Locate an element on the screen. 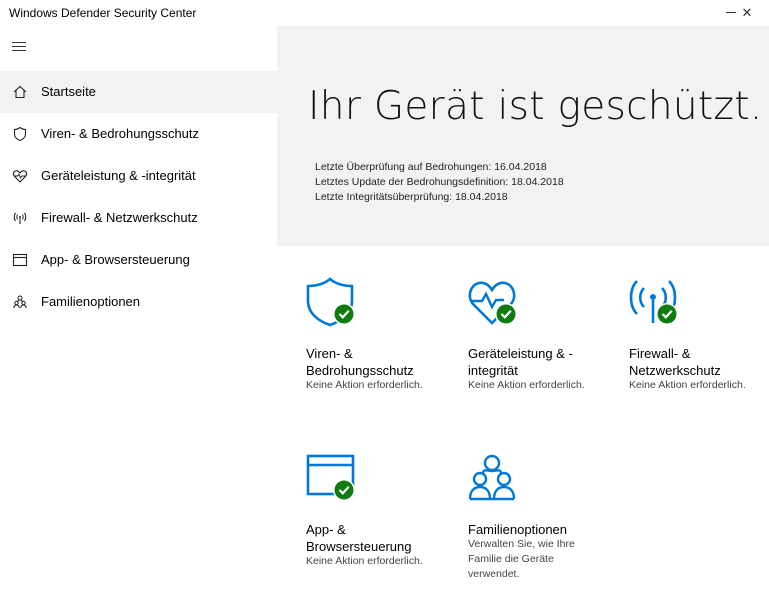  hamburger-icon is located at coordinates (20, 48).